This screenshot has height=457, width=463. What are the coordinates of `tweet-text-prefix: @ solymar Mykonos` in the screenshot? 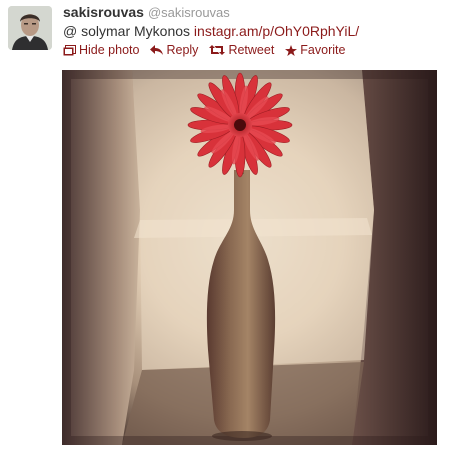 It's located at (128, 31).